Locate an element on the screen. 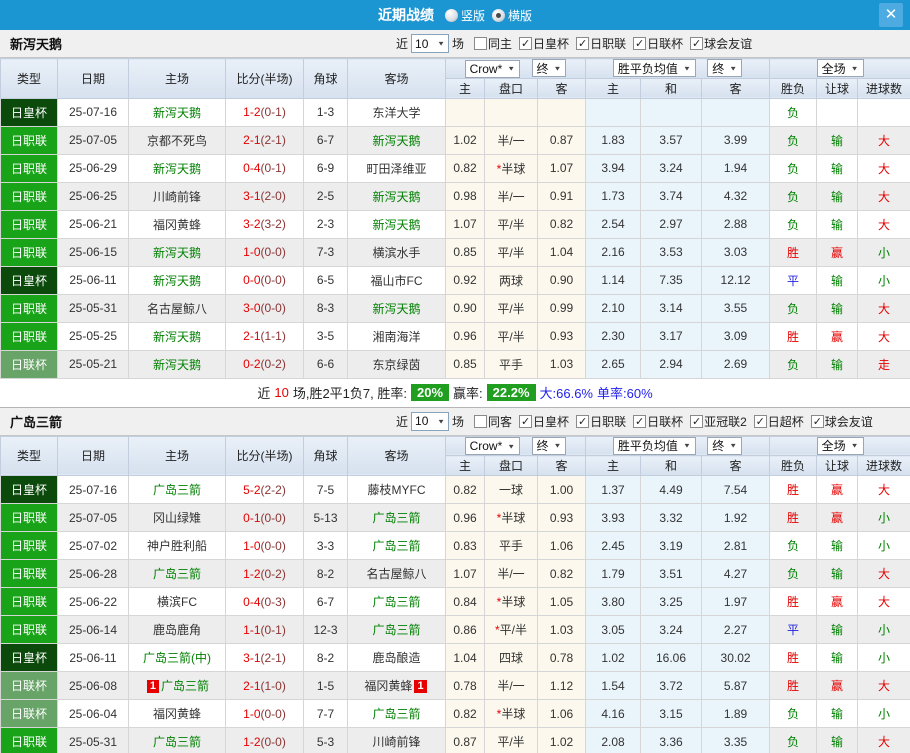 This screenshot has width=910, height=753. away-team-name: 福山市FC is located at coordinates (396, 280).